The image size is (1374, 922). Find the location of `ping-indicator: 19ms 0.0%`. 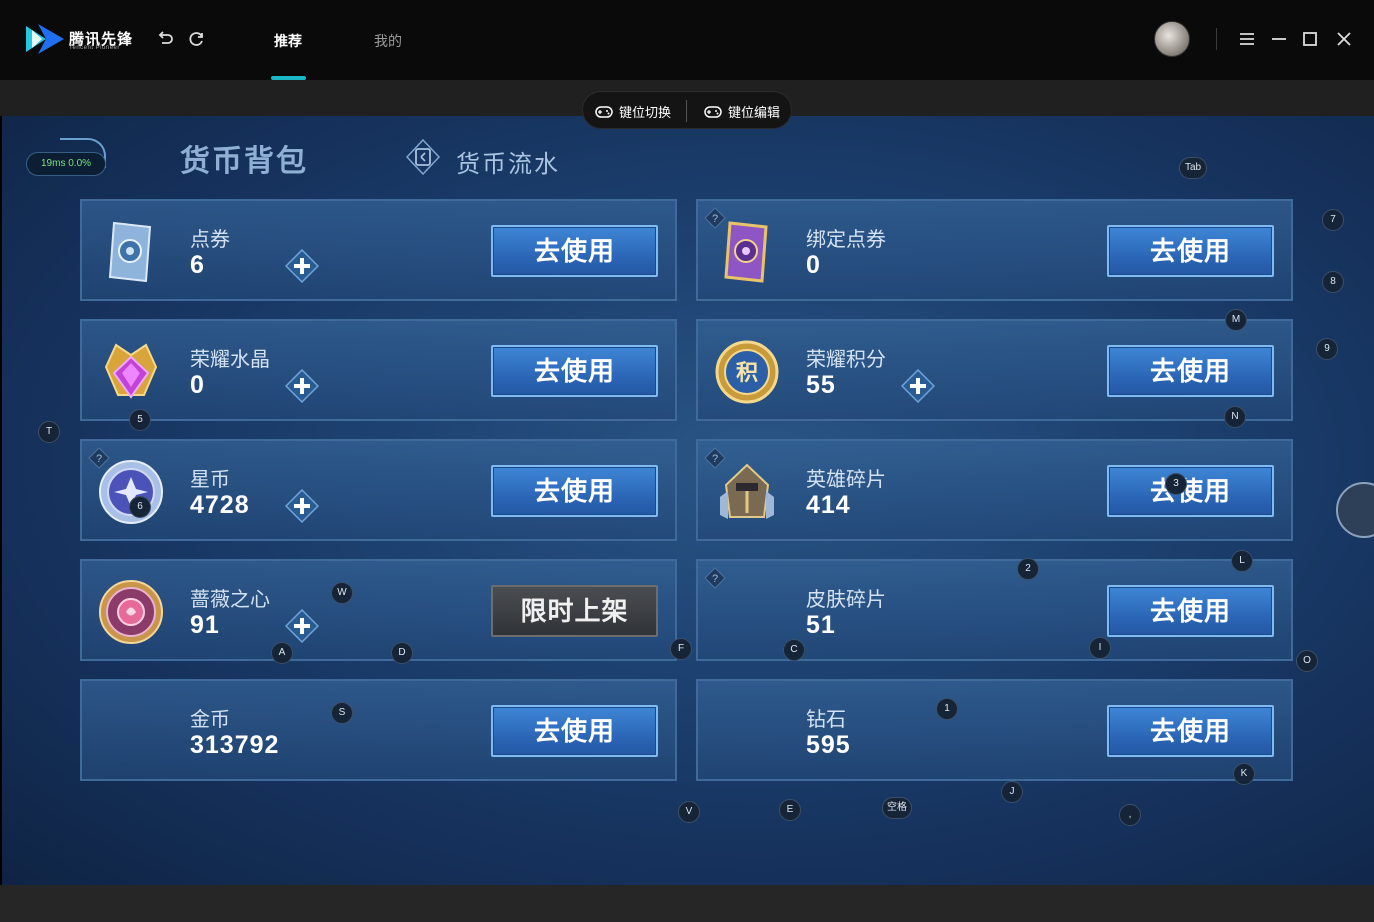

ping-indicator: 19ms 0.0% is located at coordinates (66, 164).